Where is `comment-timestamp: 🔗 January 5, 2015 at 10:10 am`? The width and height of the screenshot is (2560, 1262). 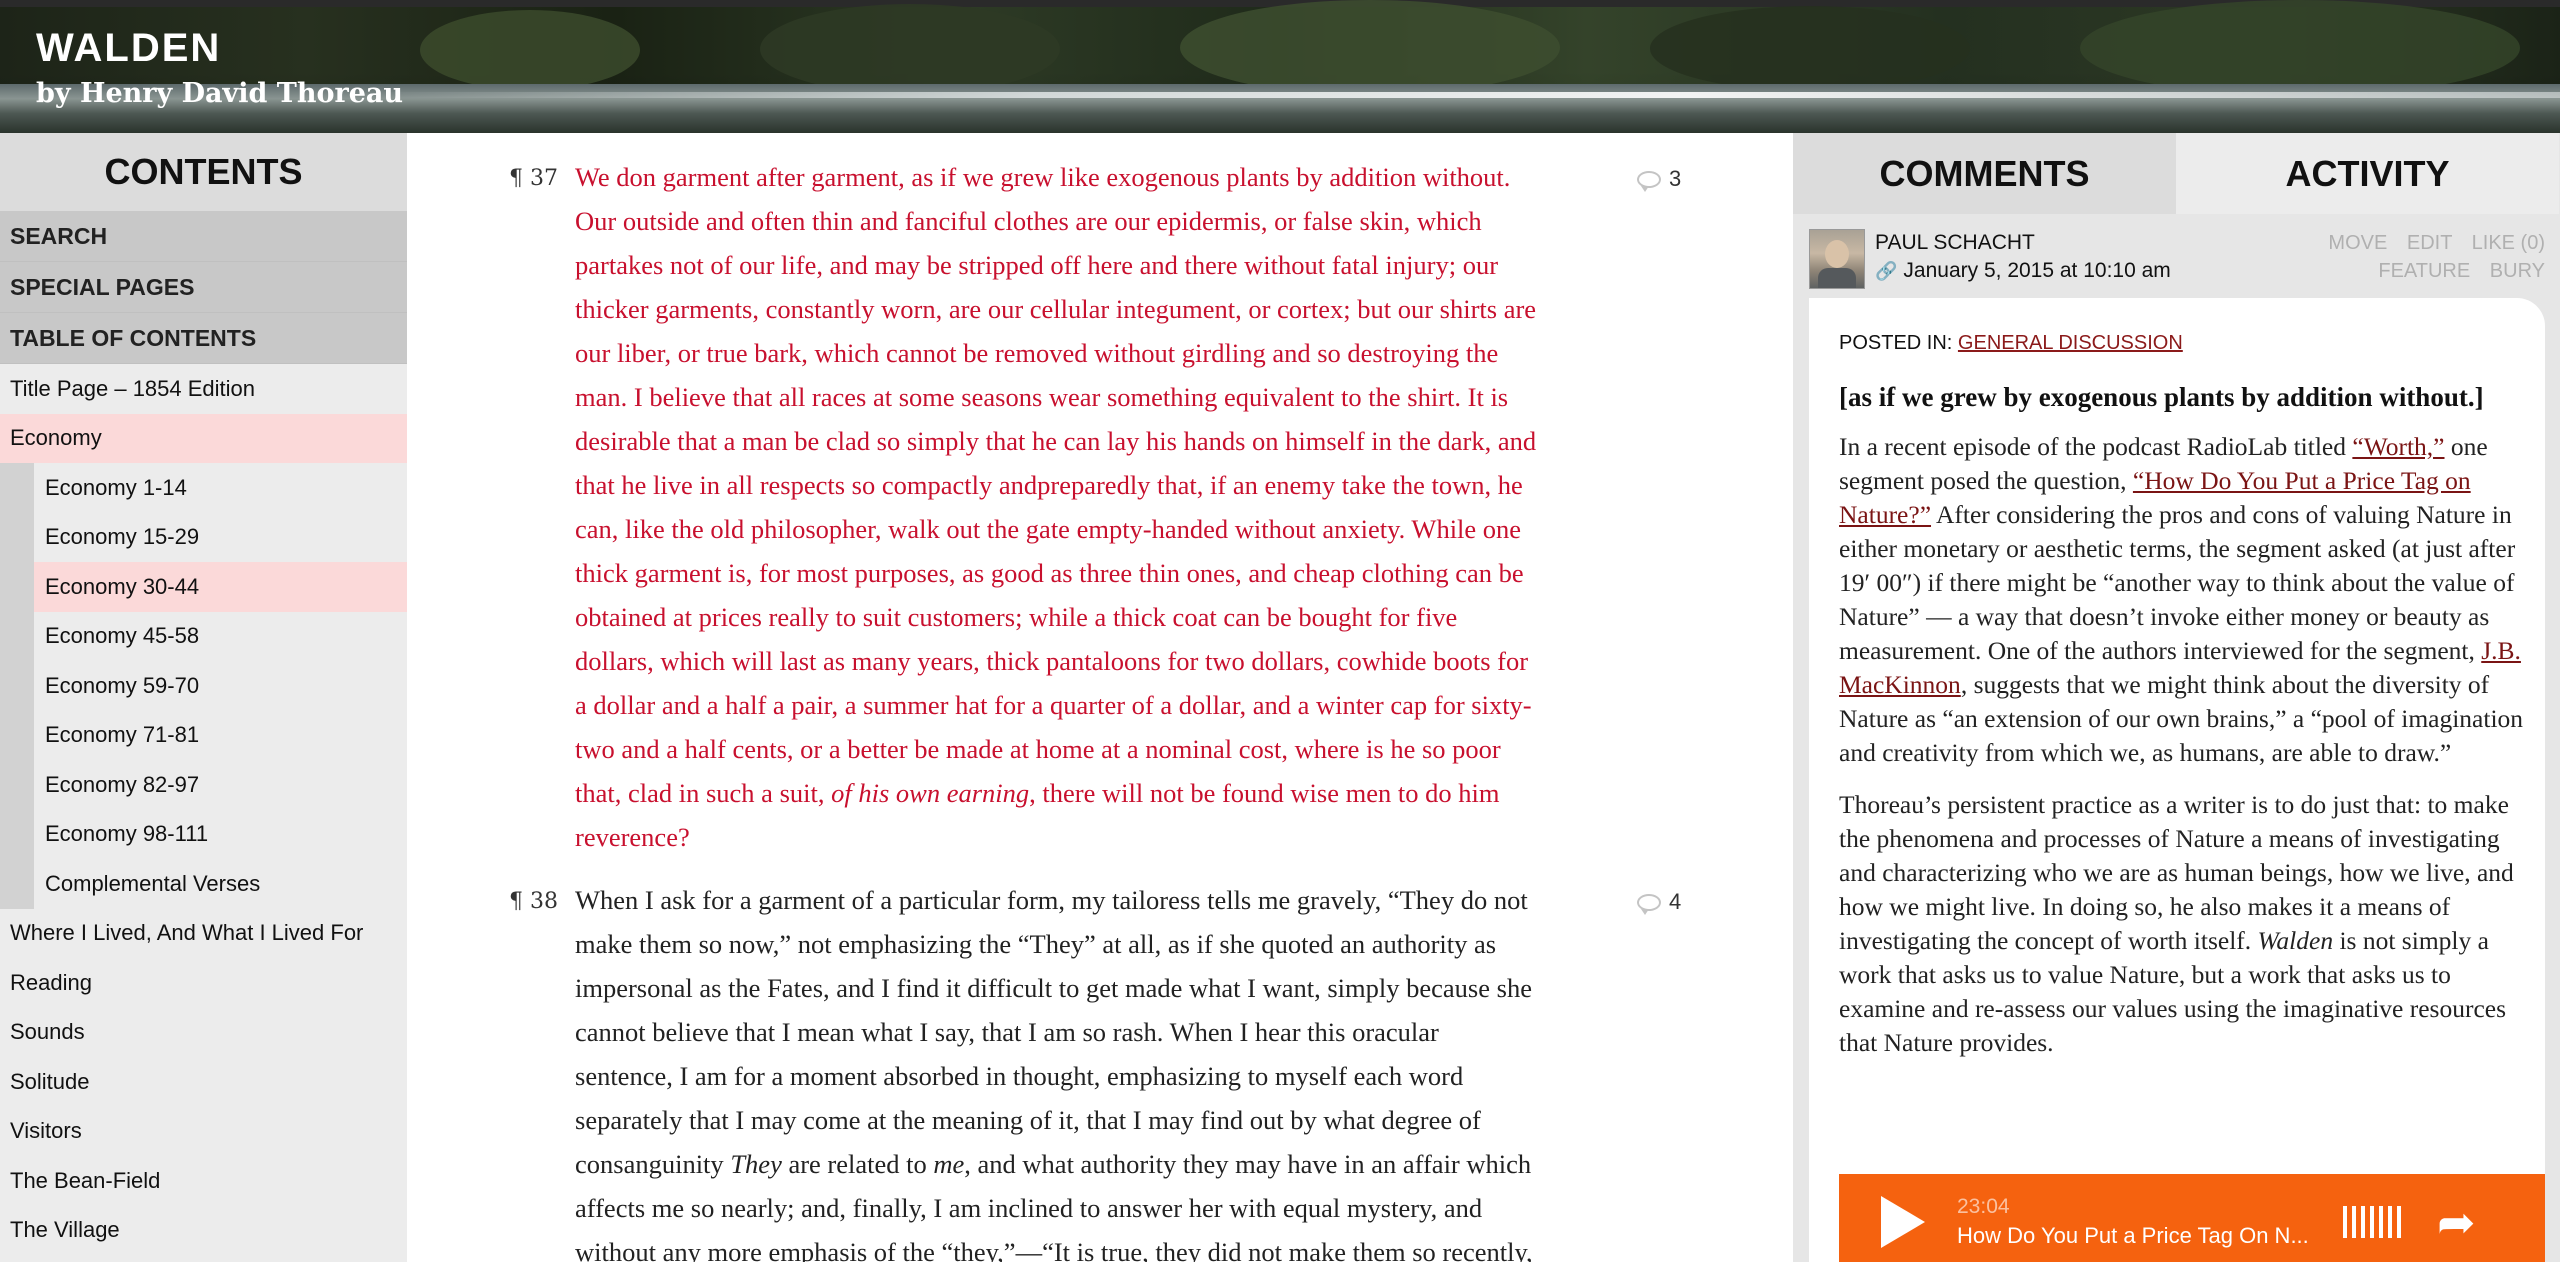
comment-timestamp: 🔗 January 5, 2015 at 10:10 am is located at coordinates (2023, 271).